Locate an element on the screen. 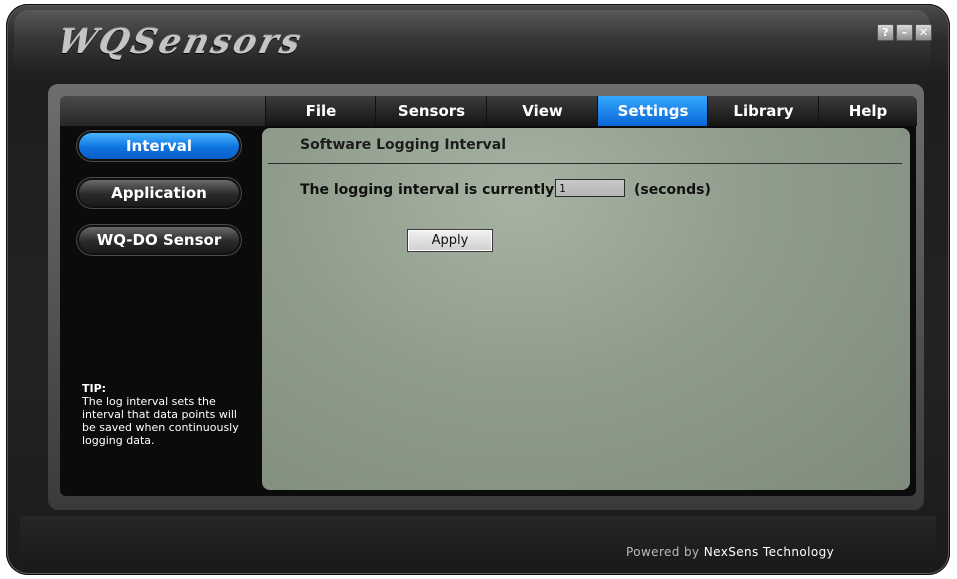  sidebar-item-wq-do-sensor: WQ-DO Sensor is located at coordinates (159, 240).